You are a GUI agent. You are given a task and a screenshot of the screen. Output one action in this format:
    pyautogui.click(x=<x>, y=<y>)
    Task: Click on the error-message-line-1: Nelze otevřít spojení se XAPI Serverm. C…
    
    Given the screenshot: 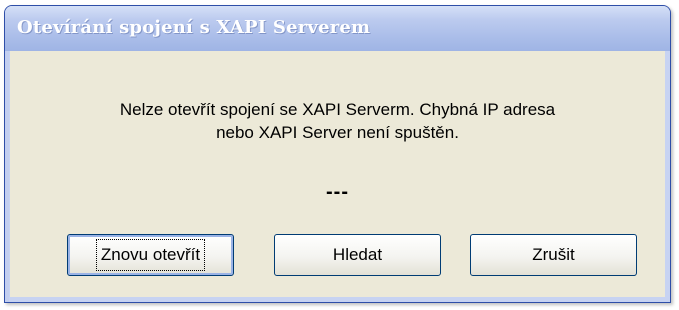 What is the action you would take?
    pyautogui.click(x=337, y=109)
    